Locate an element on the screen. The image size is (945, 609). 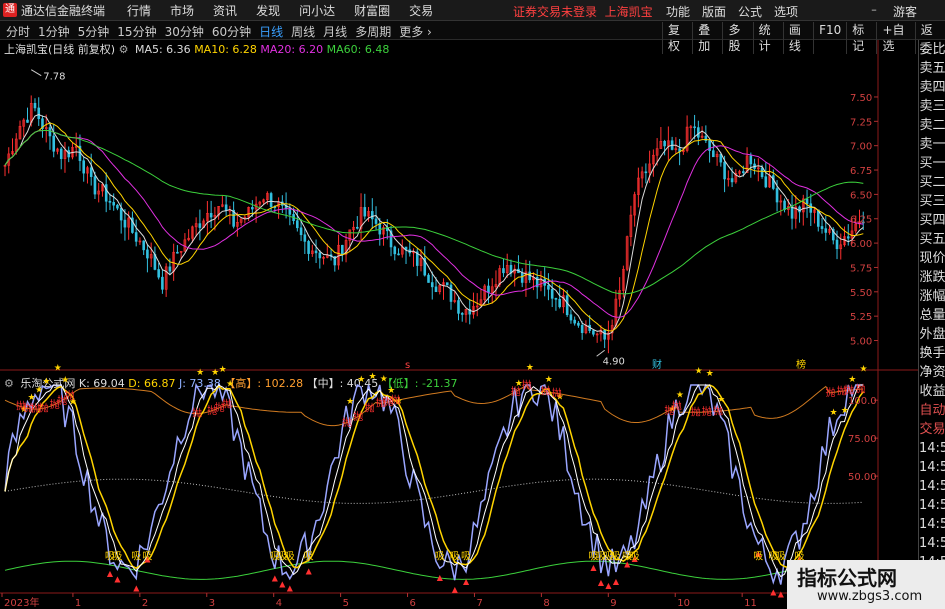
menu-layout: 版面 is located at coordinates (714, 11).